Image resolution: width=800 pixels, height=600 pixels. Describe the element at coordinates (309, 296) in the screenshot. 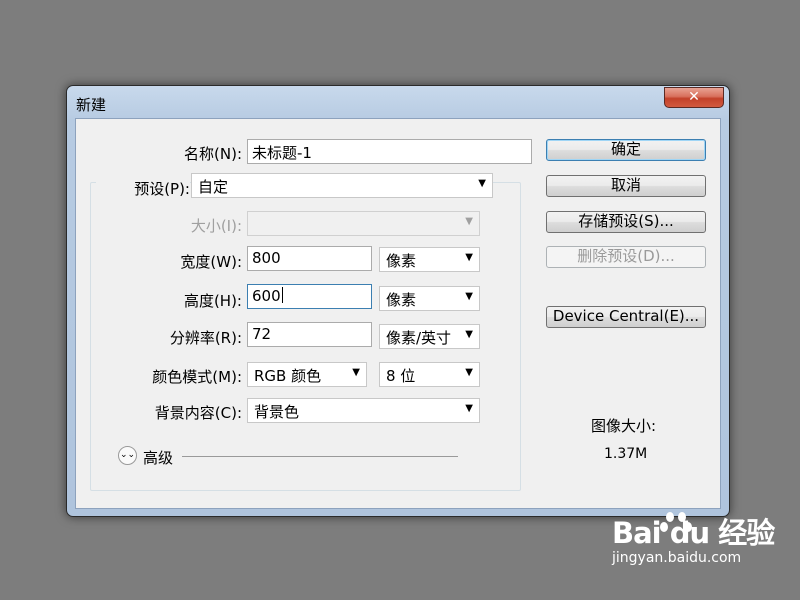

I see `height-field: 600` at that location.